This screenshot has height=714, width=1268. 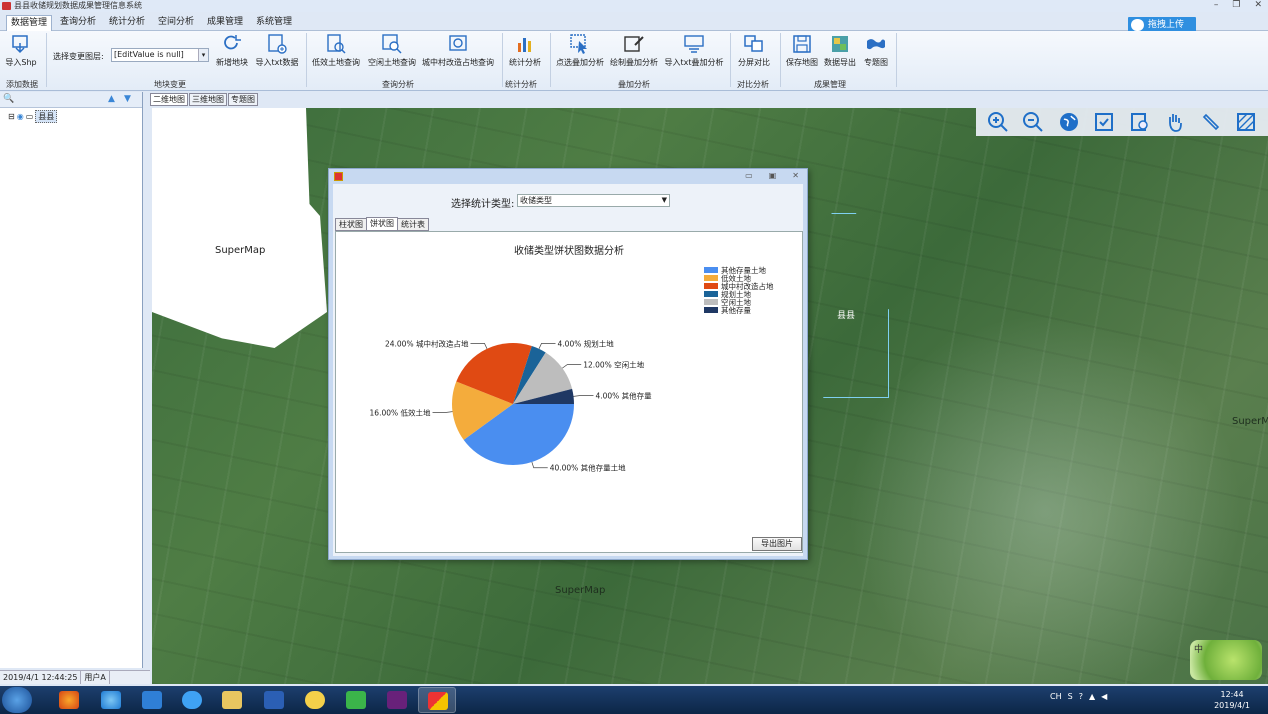 What do you see at coordinates (876, 50) in the screenshot?
I see `thematic-map-button: 专题图` at bounding box center [876, 50].